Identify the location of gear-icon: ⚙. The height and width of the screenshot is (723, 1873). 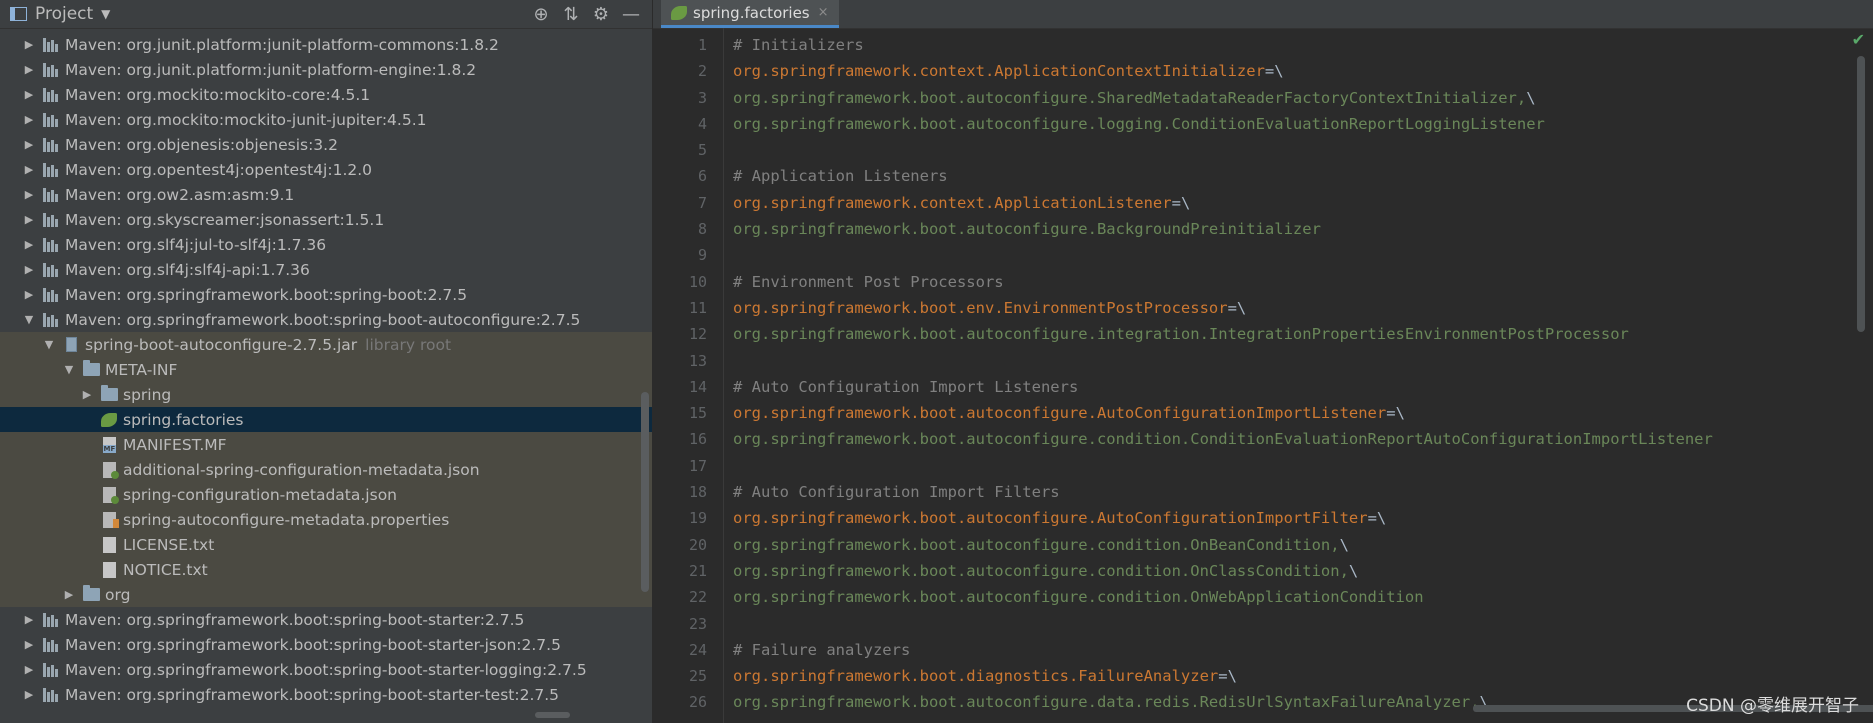
(601, 14).